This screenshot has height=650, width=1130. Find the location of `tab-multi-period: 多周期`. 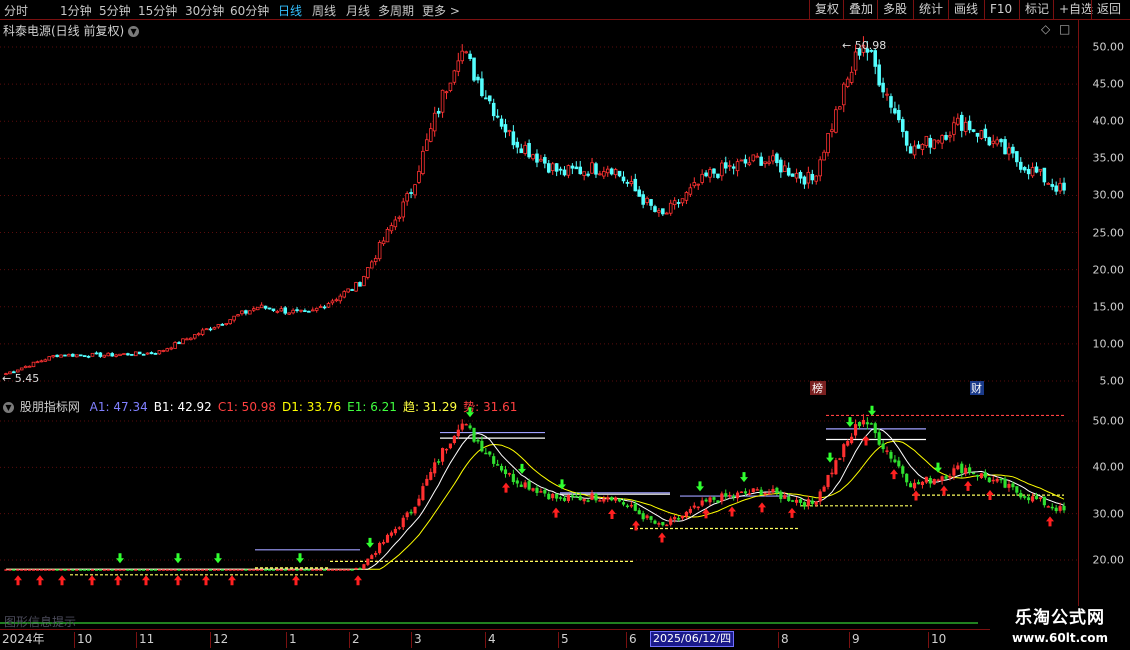

tab-multi-period: 多周期 is located at coordinates (396, 10).